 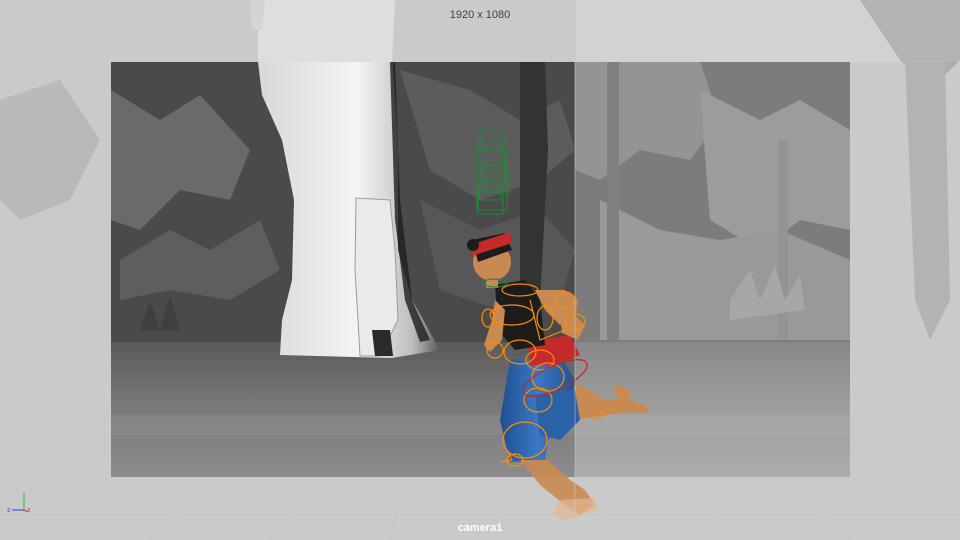 I want to click on view-axis-gizmo: z x, so click(x=19, y=503).